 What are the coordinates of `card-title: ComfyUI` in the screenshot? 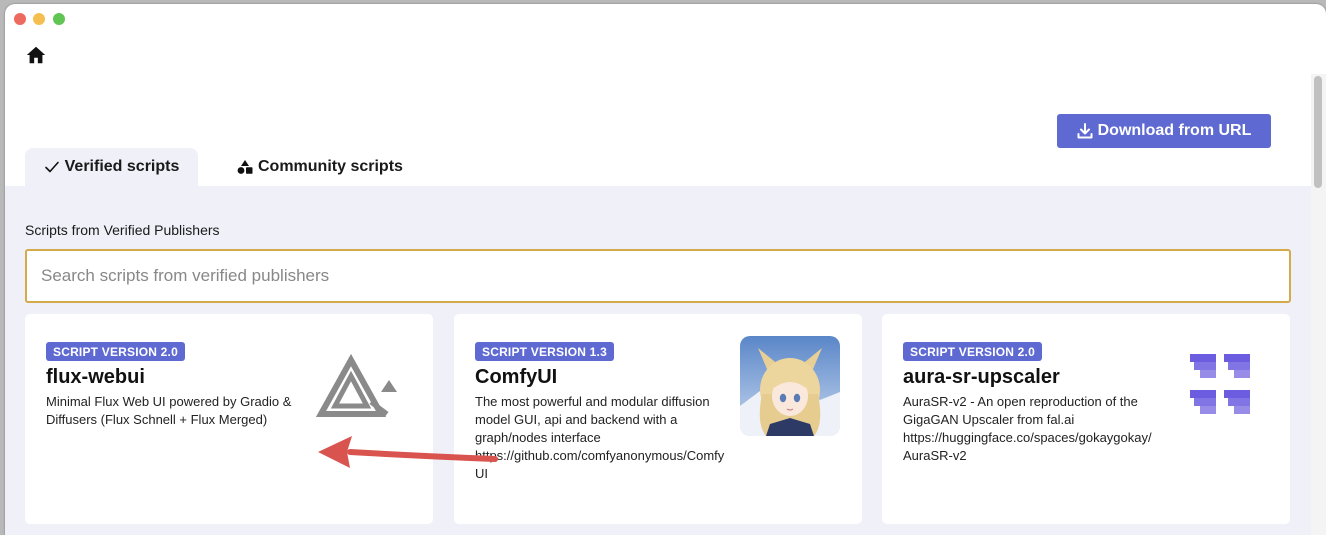 It's located at (516, 377).